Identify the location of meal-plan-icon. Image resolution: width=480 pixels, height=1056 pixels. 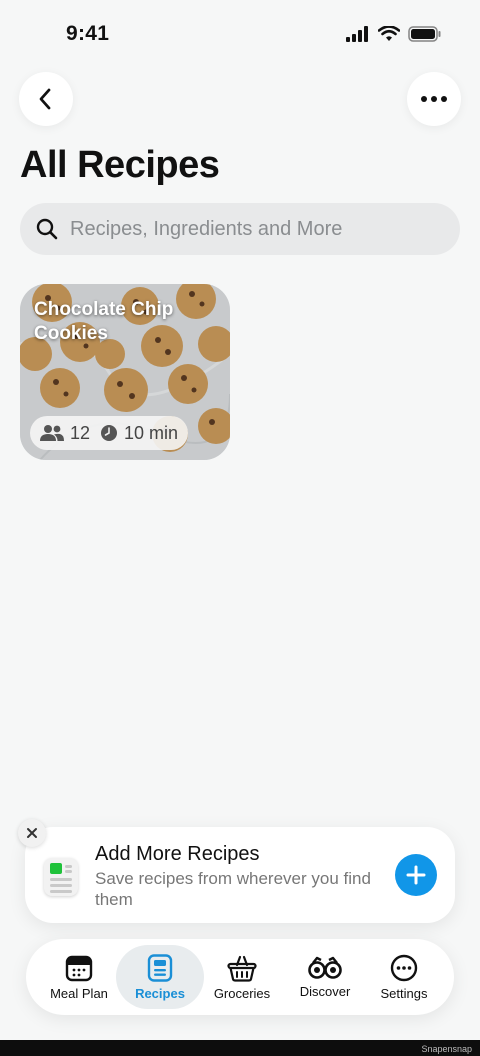
(79, 968).